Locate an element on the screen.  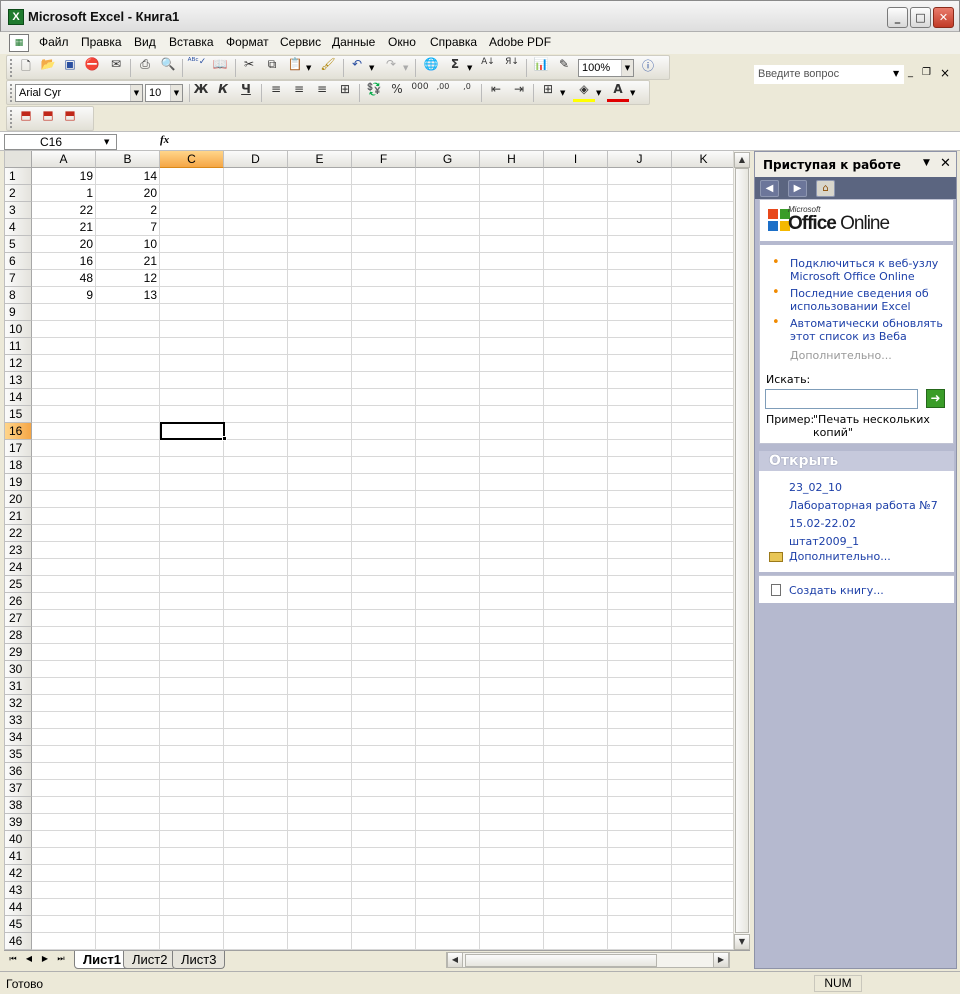
cell-a7: 48 is located at coordinates (64, 278).